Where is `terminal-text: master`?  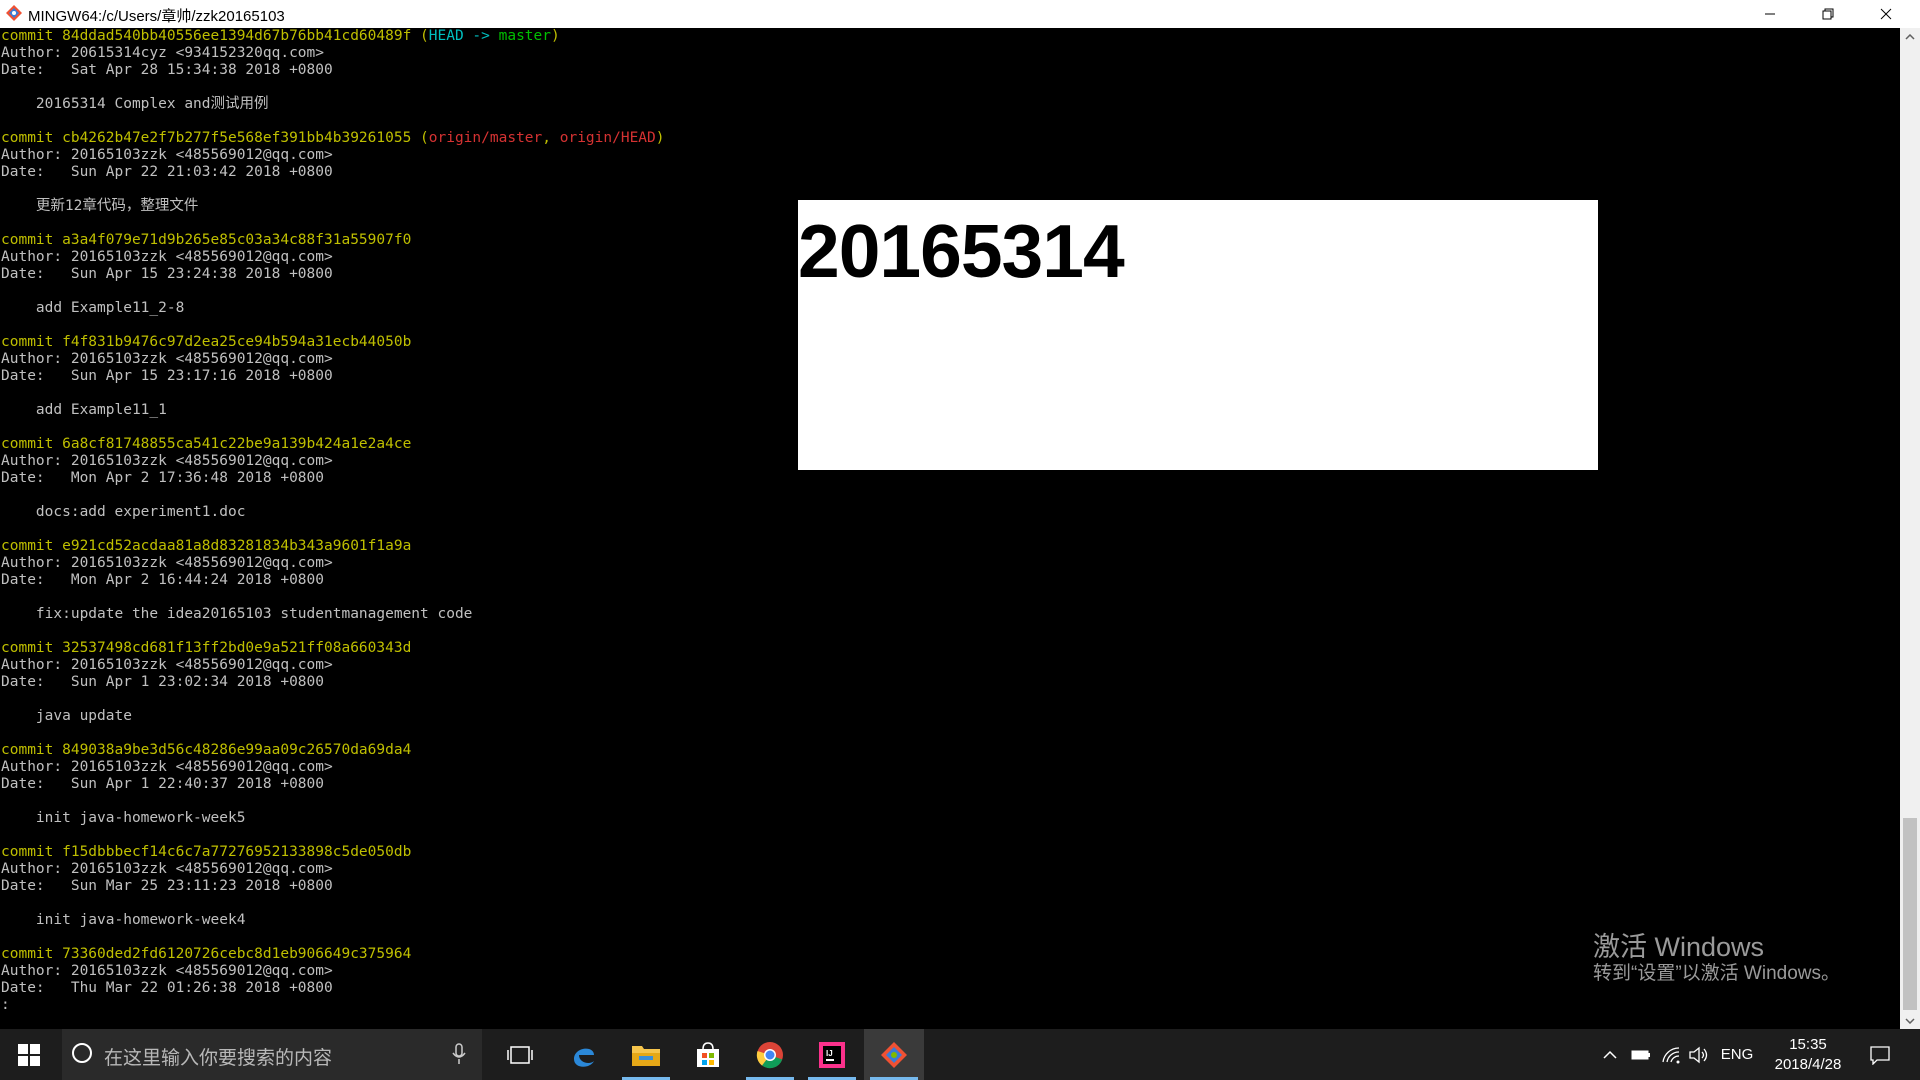 terminal-text: master is located at coordinates (524, 36).